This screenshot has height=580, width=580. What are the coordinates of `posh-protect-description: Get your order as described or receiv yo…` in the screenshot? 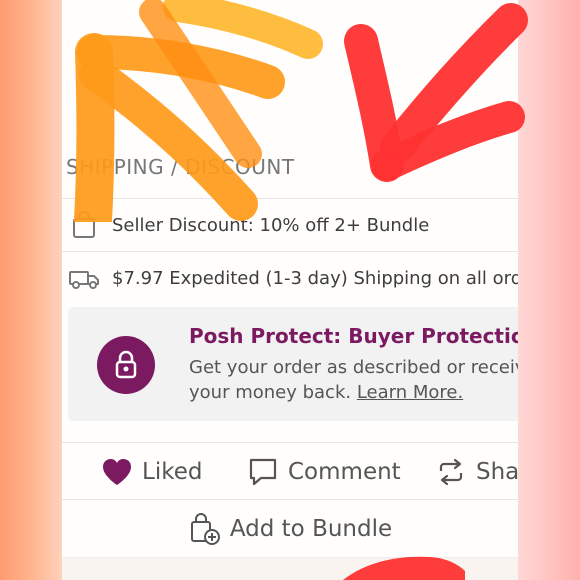 It's located at (353, 380).